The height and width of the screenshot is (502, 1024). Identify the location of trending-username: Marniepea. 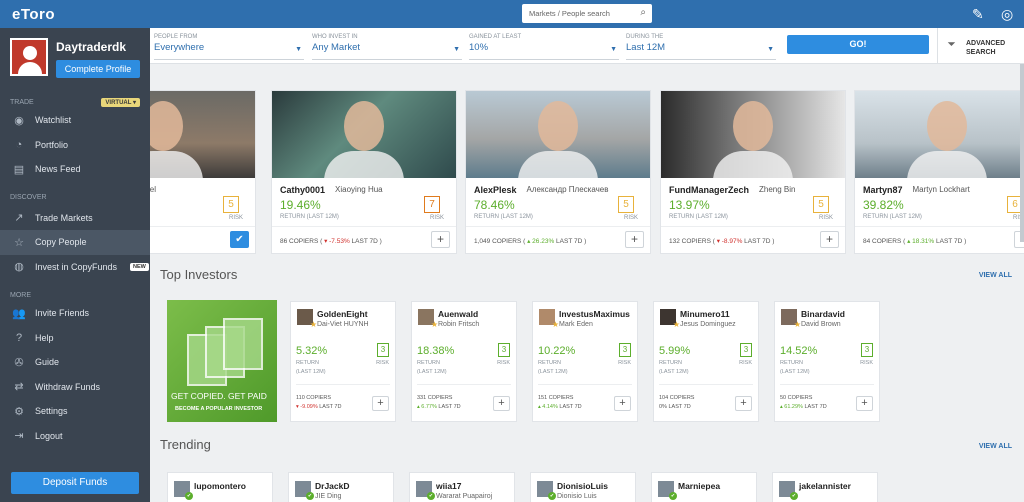
(699, 486).